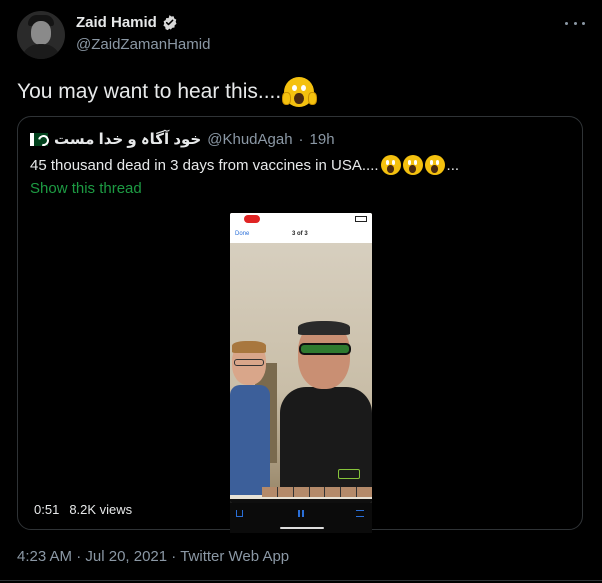 This screenshot has width=602, height=583. I want to click on share-icon, so click(239, 513).